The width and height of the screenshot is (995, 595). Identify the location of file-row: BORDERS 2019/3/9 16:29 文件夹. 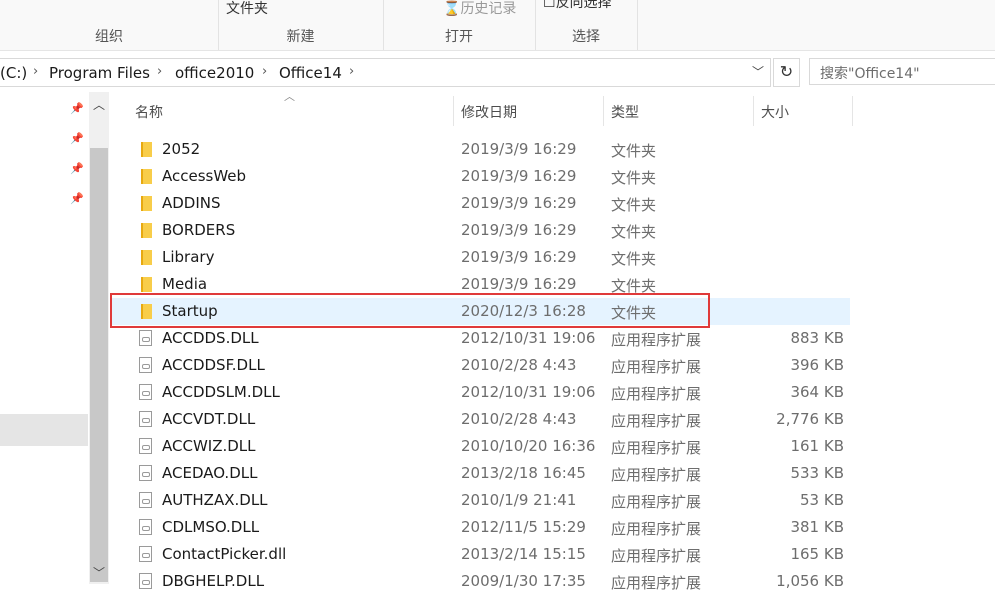
(480, 230).